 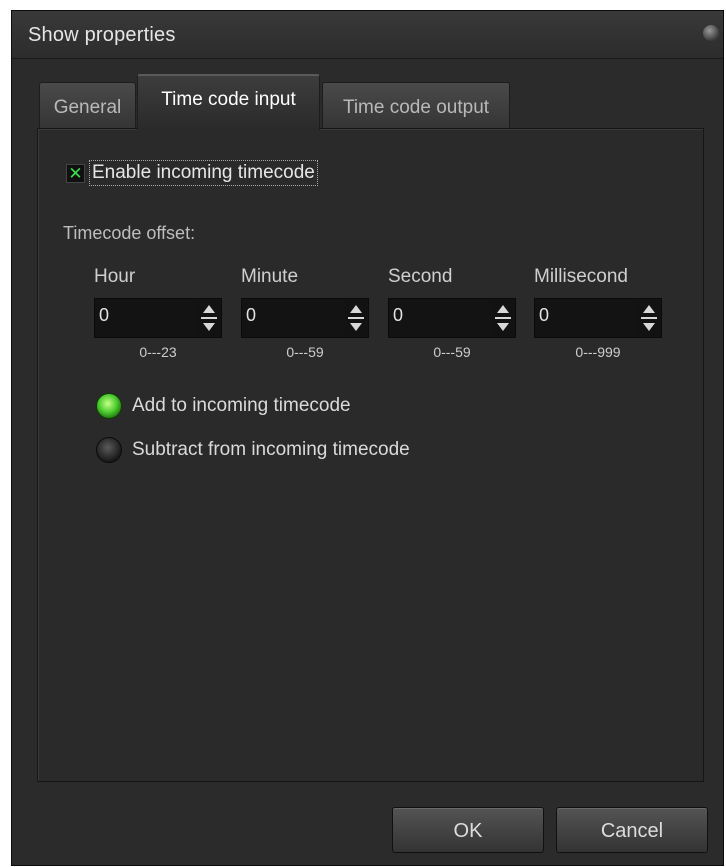 I want to click on second-label: Second, so click(x=420, y=276).